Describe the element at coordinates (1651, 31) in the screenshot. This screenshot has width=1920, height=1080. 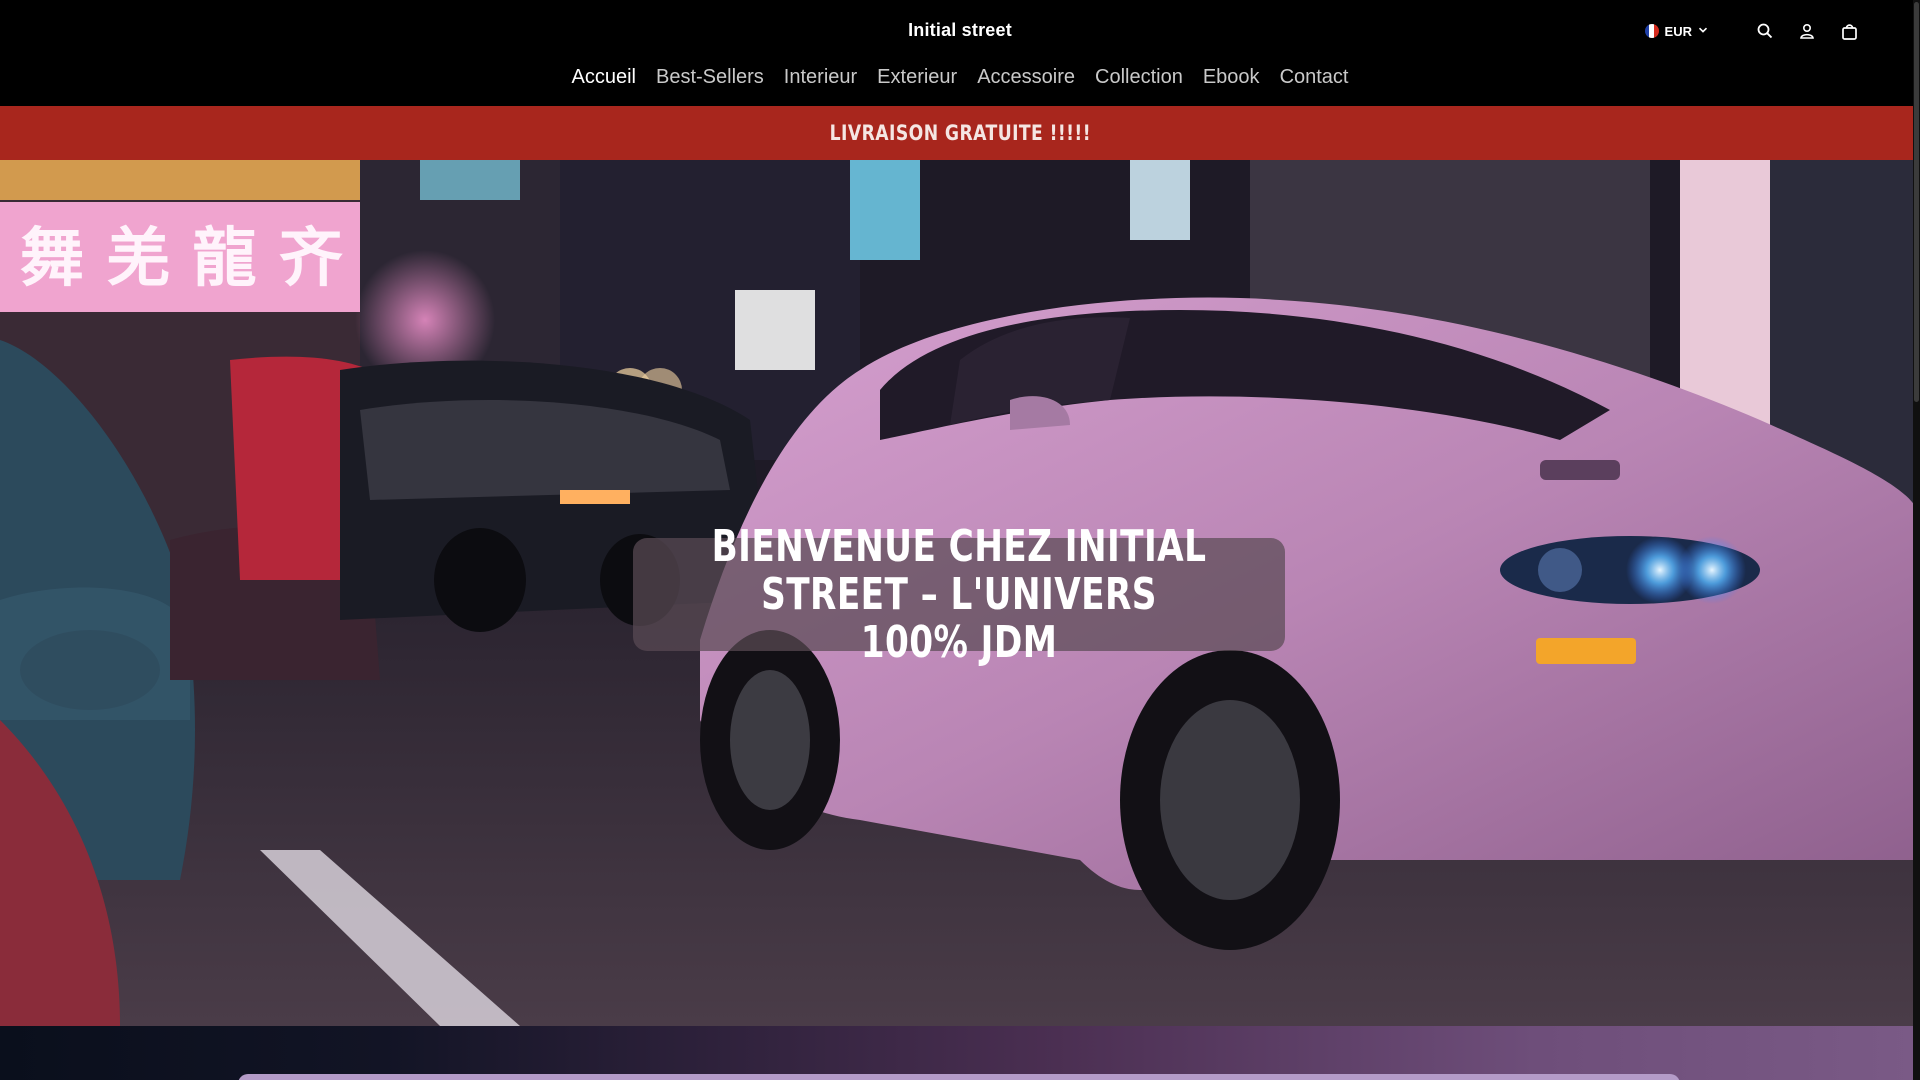
I see `france-flag-icon` at that location.